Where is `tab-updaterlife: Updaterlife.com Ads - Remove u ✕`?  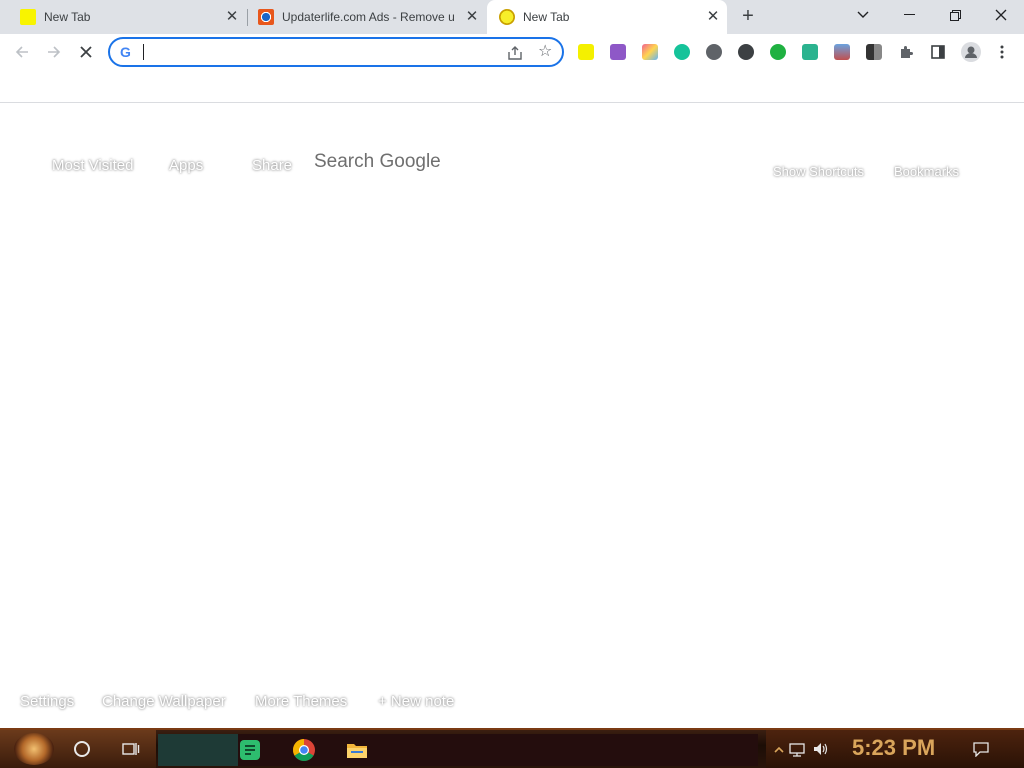
tab-updaterlife: Updaterlife.com Ads - Remove u ✕ is located at coordinates (362, 17).